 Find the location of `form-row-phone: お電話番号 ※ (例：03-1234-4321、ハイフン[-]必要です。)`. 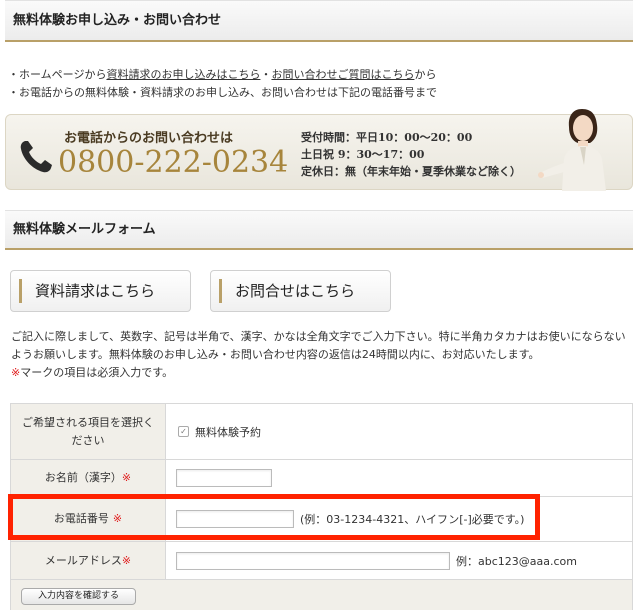

form-row-phone: お電話番号 ※ (例：03-1234-4321、ハイフン[-]必要です。) is located at coordinates (321, 519).